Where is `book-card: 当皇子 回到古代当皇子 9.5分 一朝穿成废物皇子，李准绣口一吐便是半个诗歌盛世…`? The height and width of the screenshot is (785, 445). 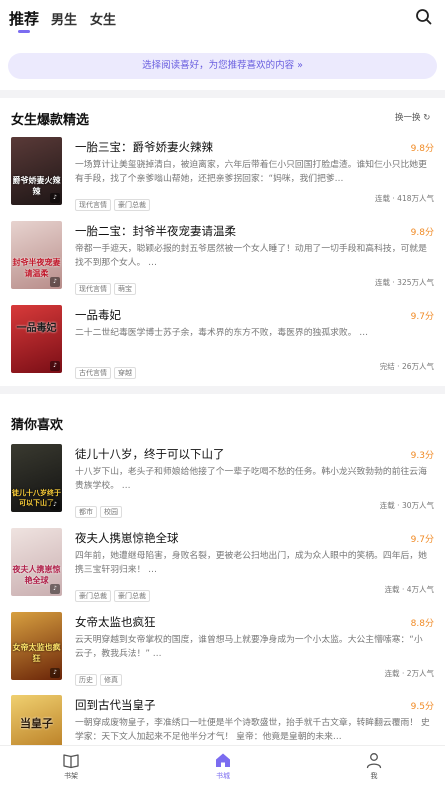 book-card: 当皇子 回到古代当皇子 9.5分 一朝穿成废物皇子，李准绣口一吐便是半个诗歌盛世… is located at coordinates (222, 720).